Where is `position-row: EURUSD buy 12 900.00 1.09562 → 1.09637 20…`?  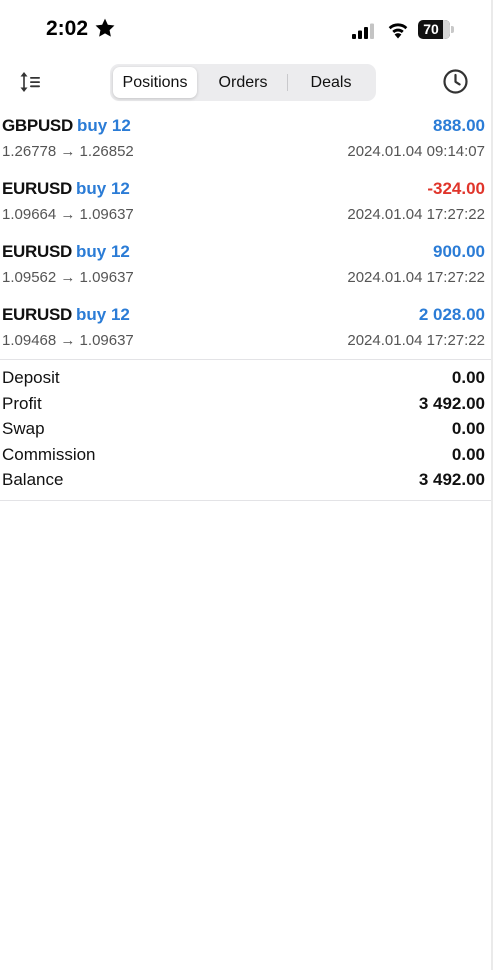 position-row: EURUSD buy 12 900.00 1.09562 → 1.09637 20… is located at coordinates (246, 270).